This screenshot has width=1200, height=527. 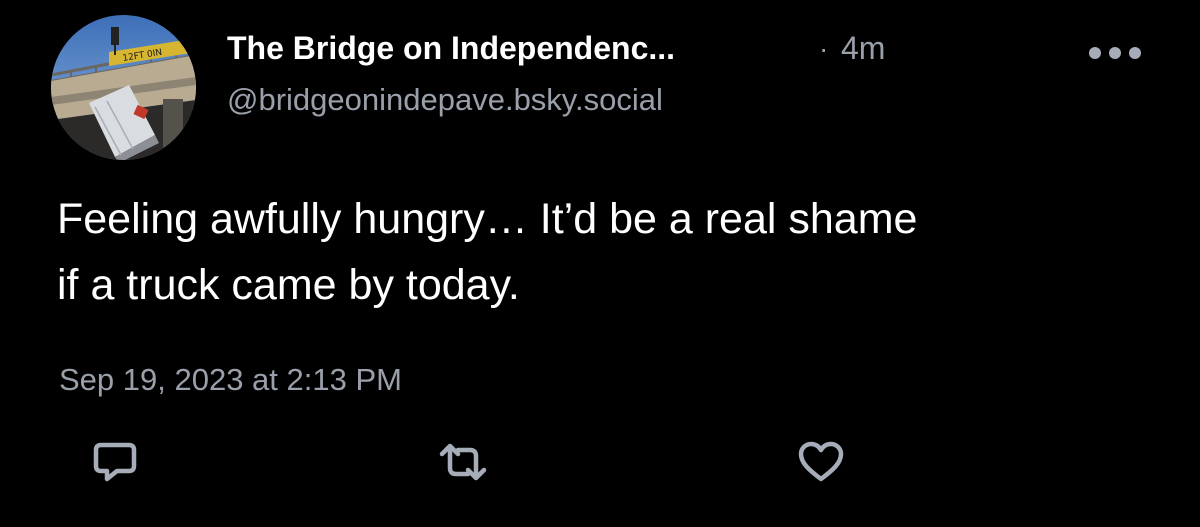 I want to click on repost-button, so click(x=463, y=462).